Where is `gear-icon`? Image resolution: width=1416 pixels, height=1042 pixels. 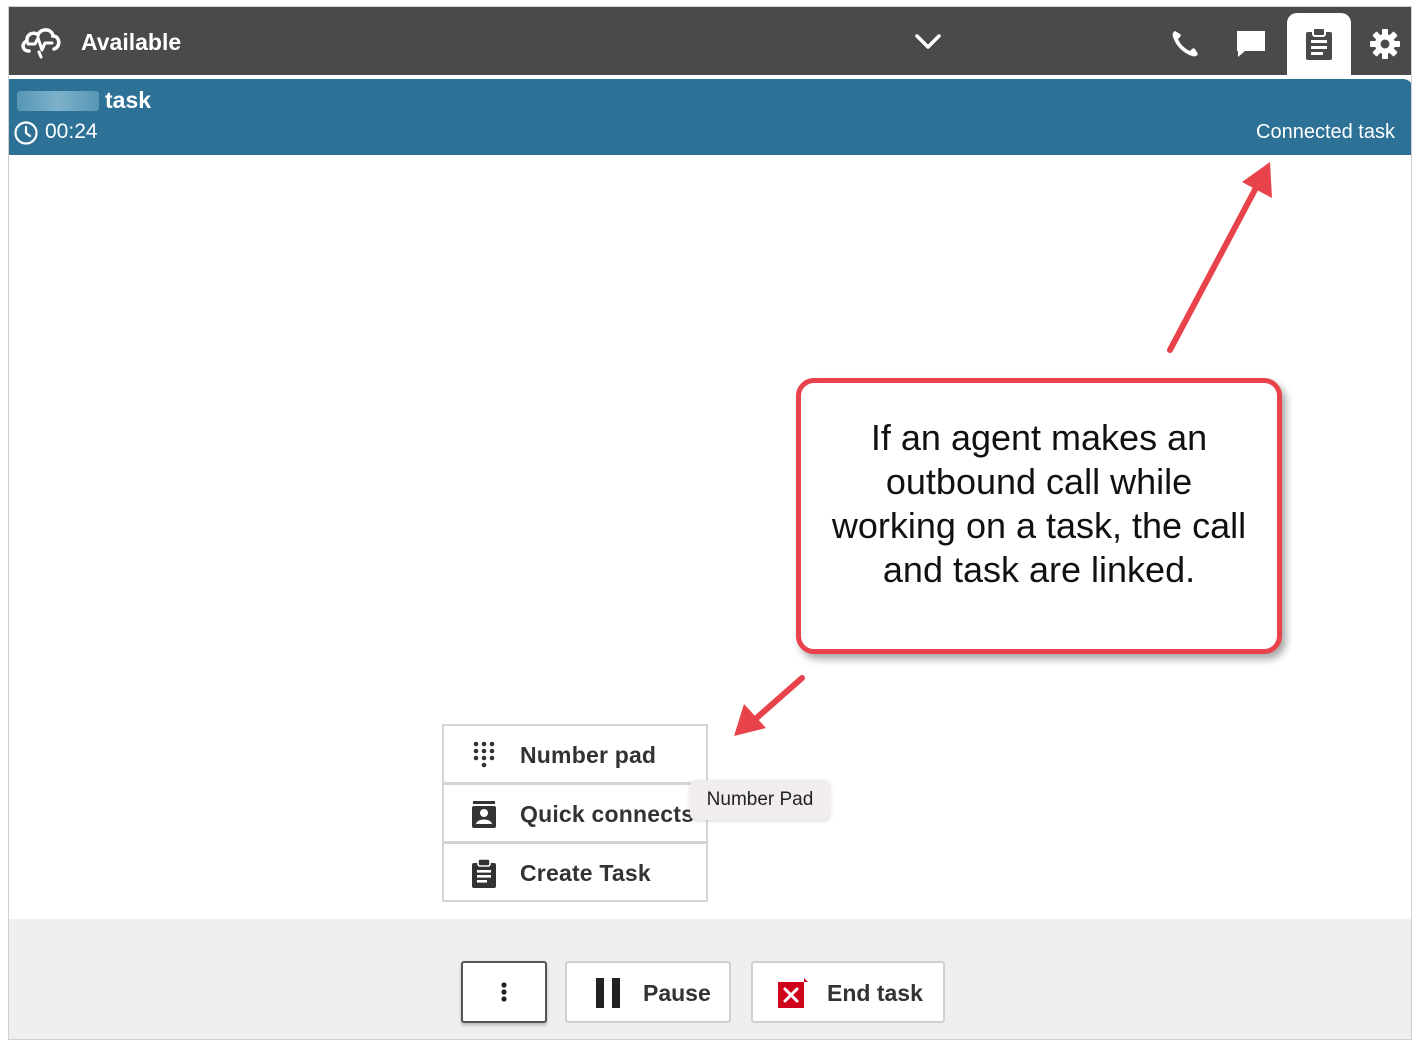 gear-icon is located at coordinates (1385, 44).